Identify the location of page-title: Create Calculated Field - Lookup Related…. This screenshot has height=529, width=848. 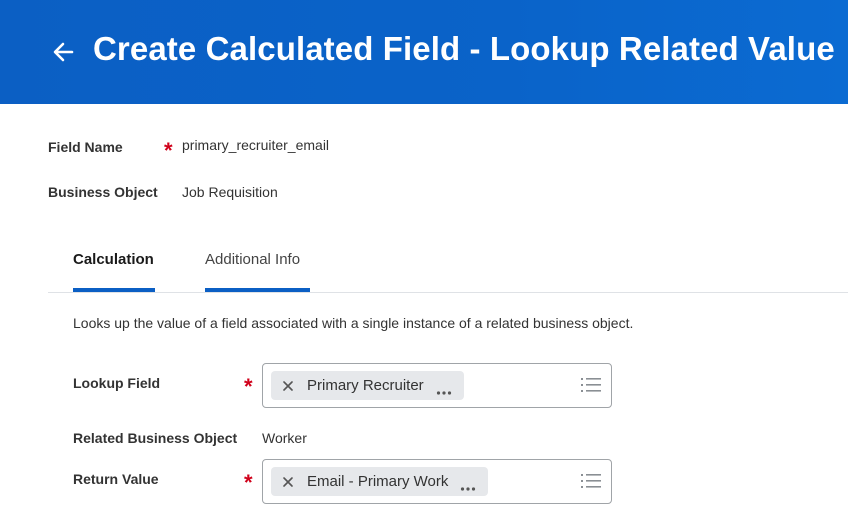
(464, 48).